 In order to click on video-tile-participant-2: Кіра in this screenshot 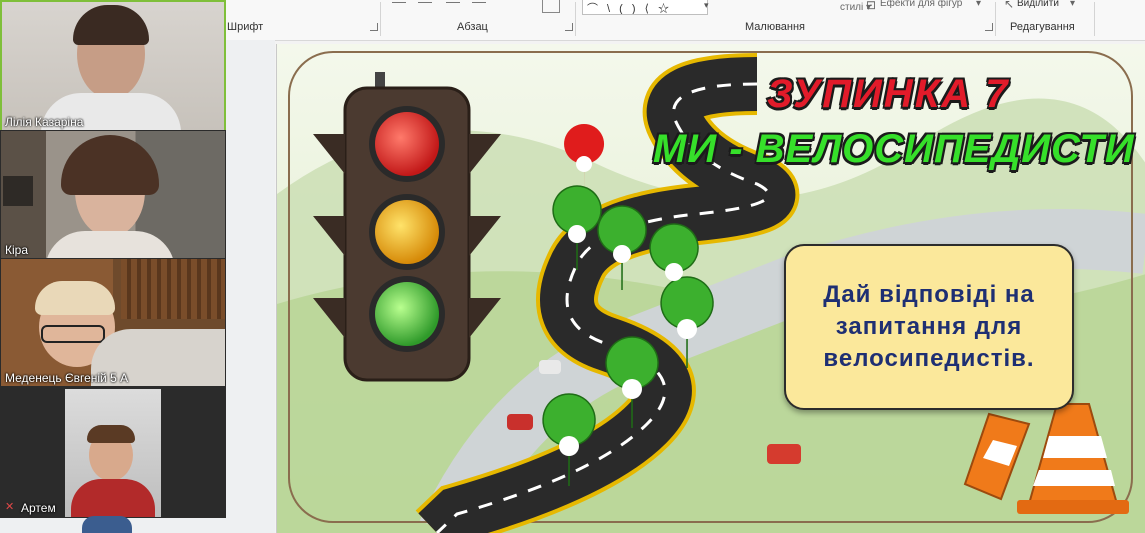, I will do `click(113, 195)`.